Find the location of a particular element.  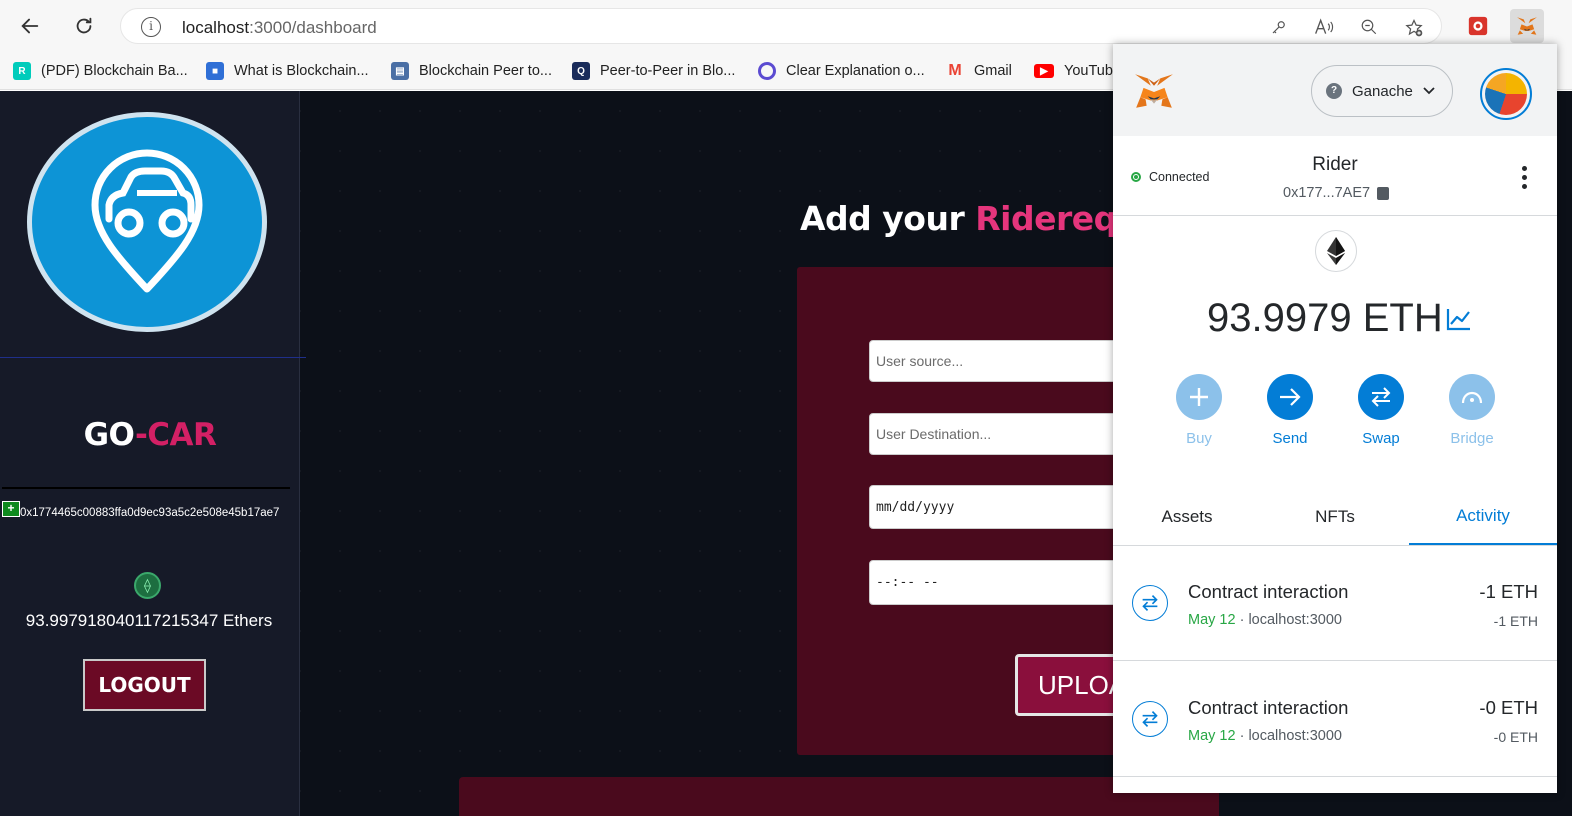

address-bar: i localhost:3000/dashboard is located at coordinates (781, 26).